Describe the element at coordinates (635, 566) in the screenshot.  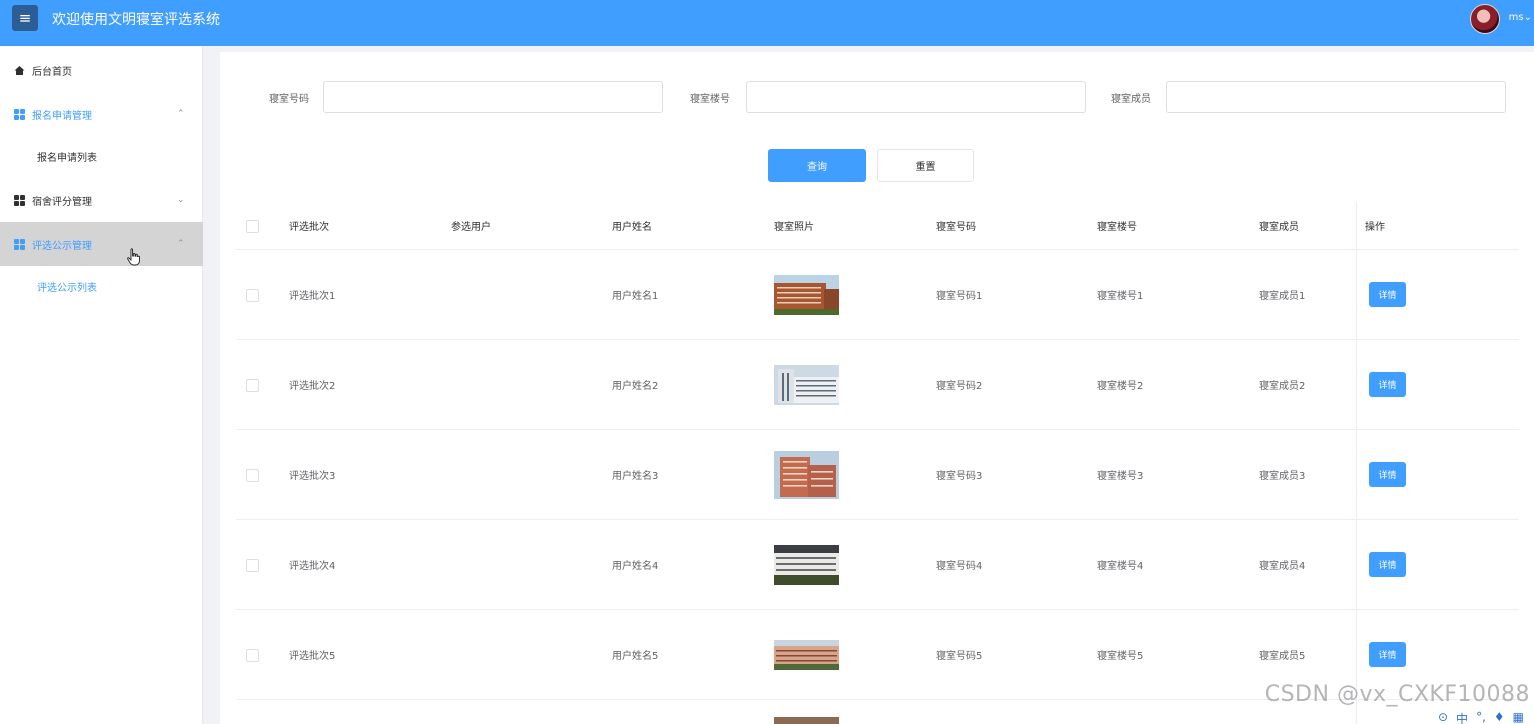
I see `name-cell: 用户姓名4` at that location.